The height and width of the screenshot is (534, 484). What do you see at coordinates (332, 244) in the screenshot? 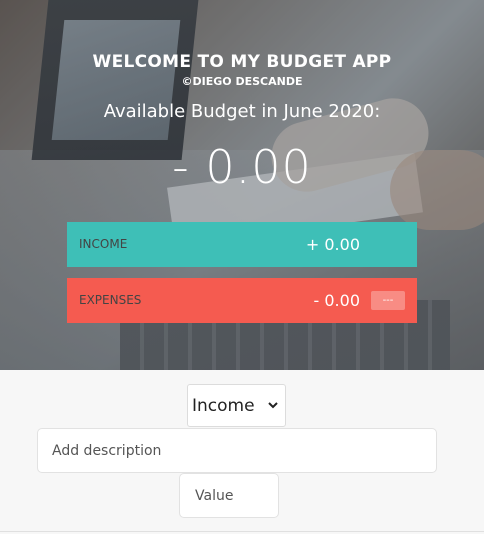
I see `income-value: + 0.00` at bounding box center [332, 244].